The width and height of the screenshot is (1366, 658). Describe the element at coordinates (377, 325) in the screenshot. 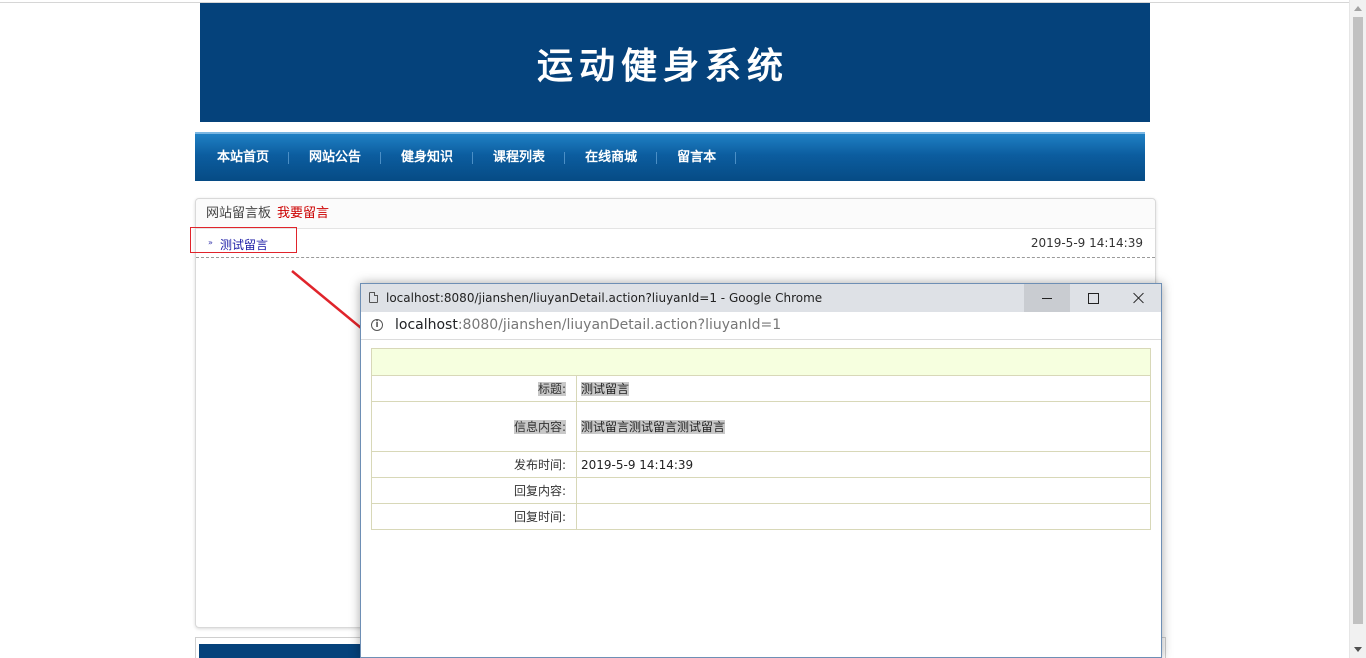

I see `info-icon: i` at that location.